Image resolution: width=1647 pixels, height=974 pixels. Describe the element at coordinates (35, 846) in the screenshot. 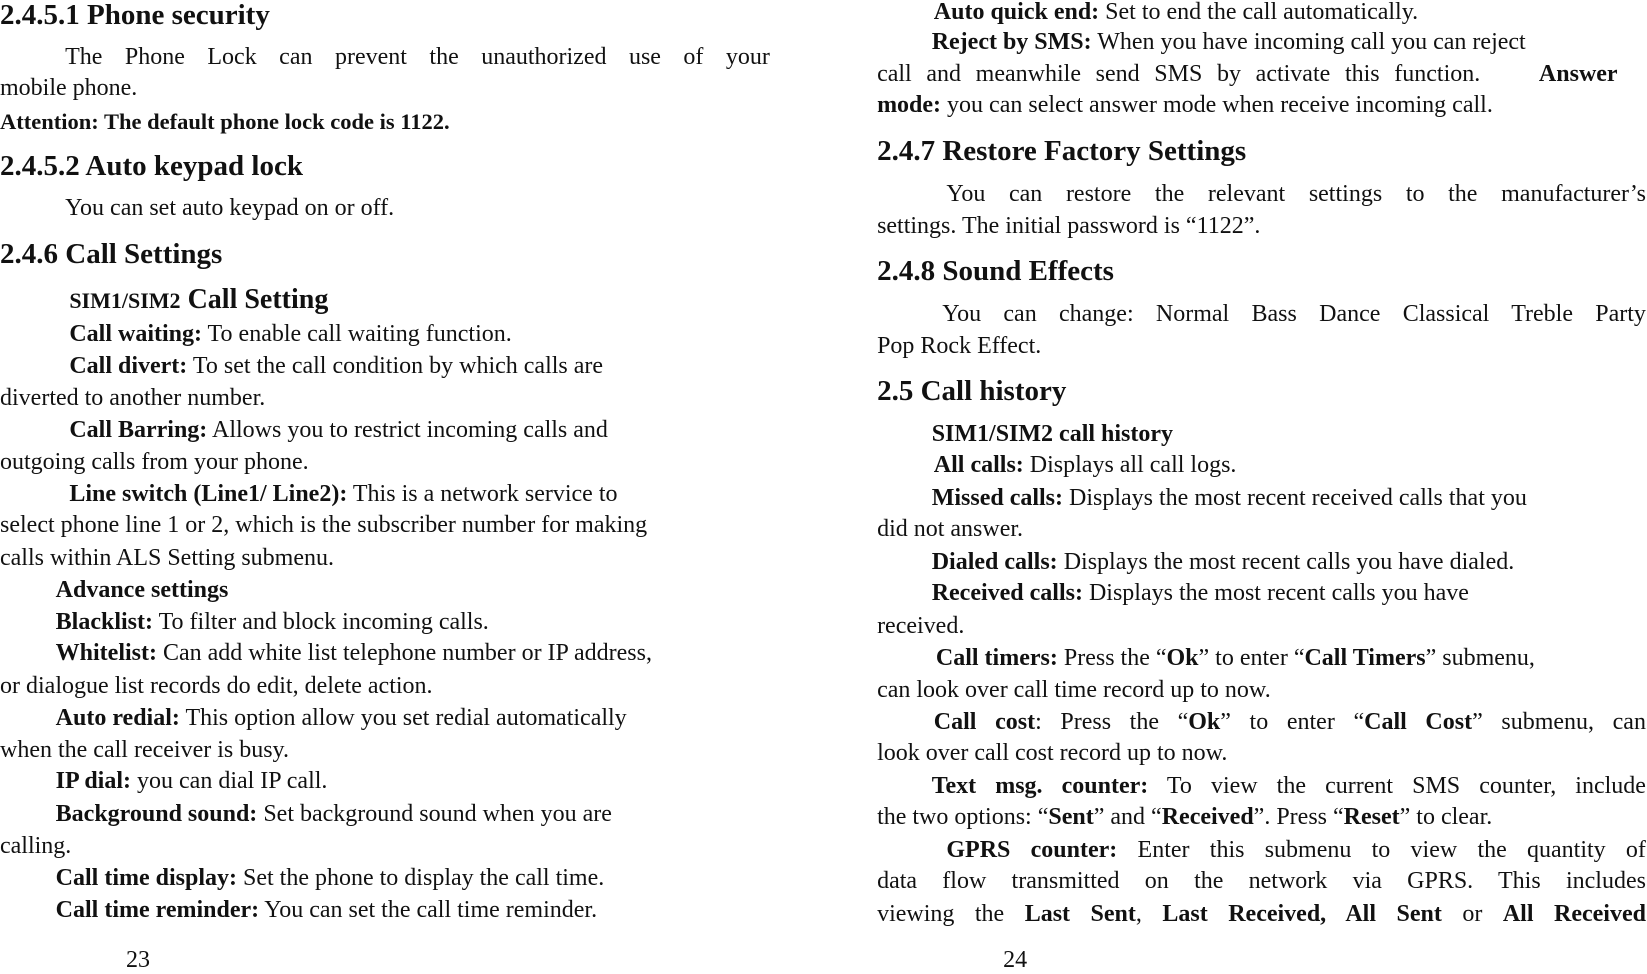

I see `text-line: calling.` at that location.